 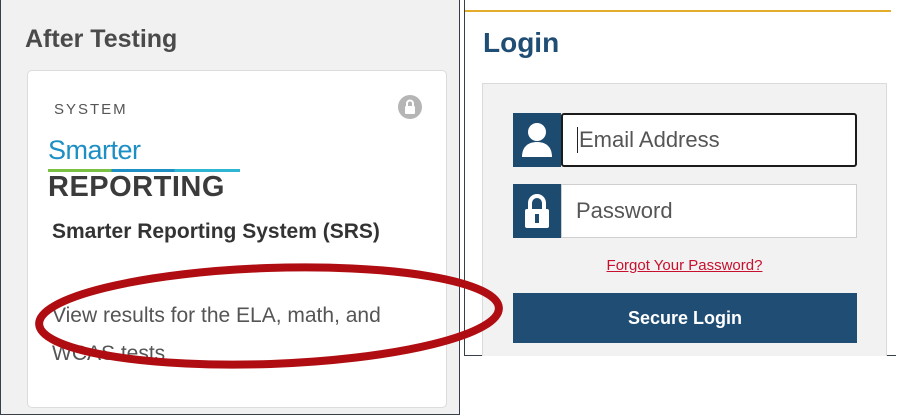 What do you see at coordinates (101, 39) in the screenshot?
I see `section-heading: After Testing` at bounding box center [101, 39].